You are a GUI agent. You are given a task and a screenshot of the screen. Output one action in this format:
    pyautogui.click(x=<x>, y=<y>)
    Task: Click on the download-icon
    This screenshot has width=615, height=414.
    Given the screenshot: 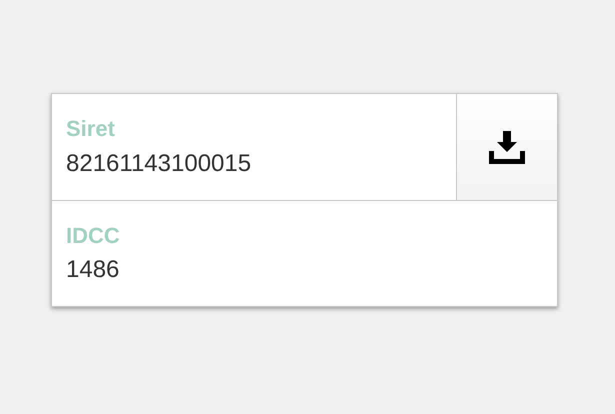 What is the action you would take?
    pyautogui.click(x=507, y=147)
    